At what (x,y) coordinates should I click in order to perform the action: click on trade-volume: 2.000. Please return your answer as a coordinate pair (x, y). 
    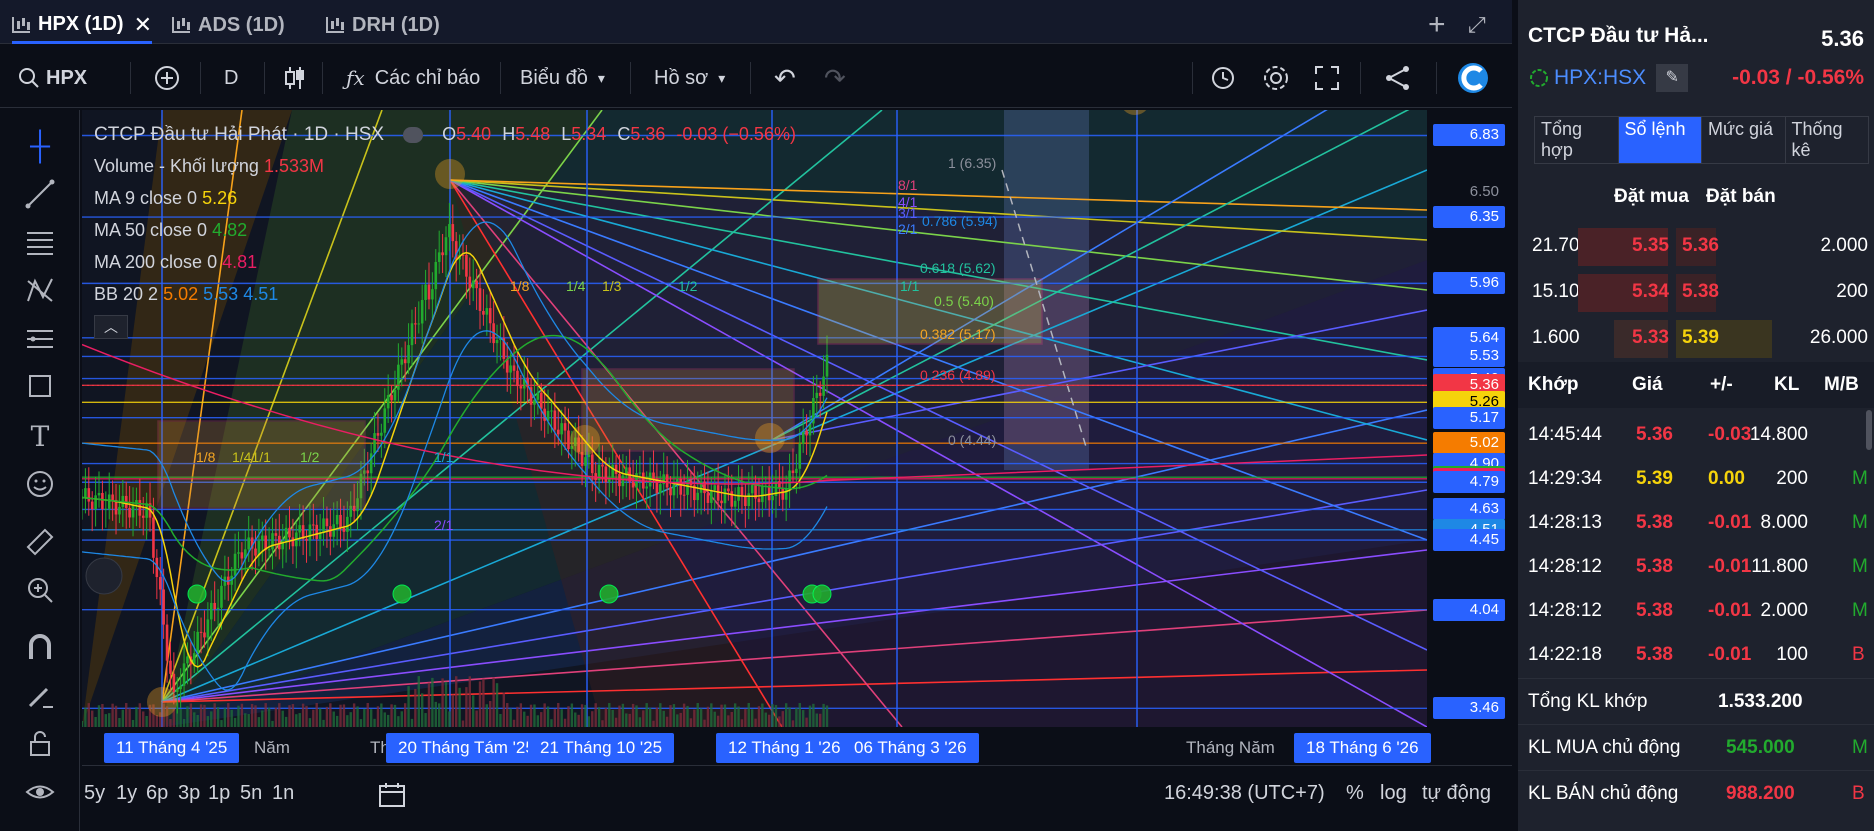
    Looking at the image, I should click on (1784, 610).